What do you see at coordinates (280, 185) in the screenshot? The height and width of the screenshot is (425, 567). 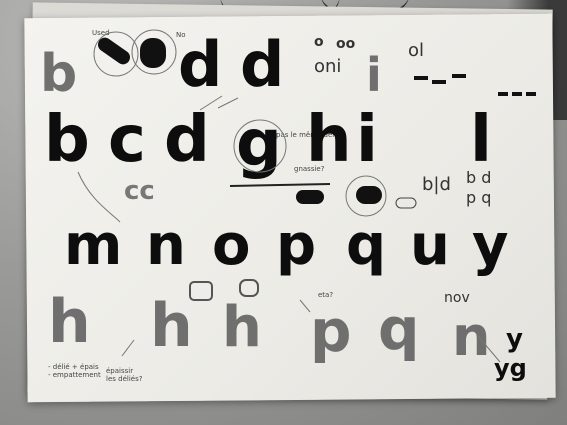 I see `baseline-stroke` at bounding box center [280, 185].